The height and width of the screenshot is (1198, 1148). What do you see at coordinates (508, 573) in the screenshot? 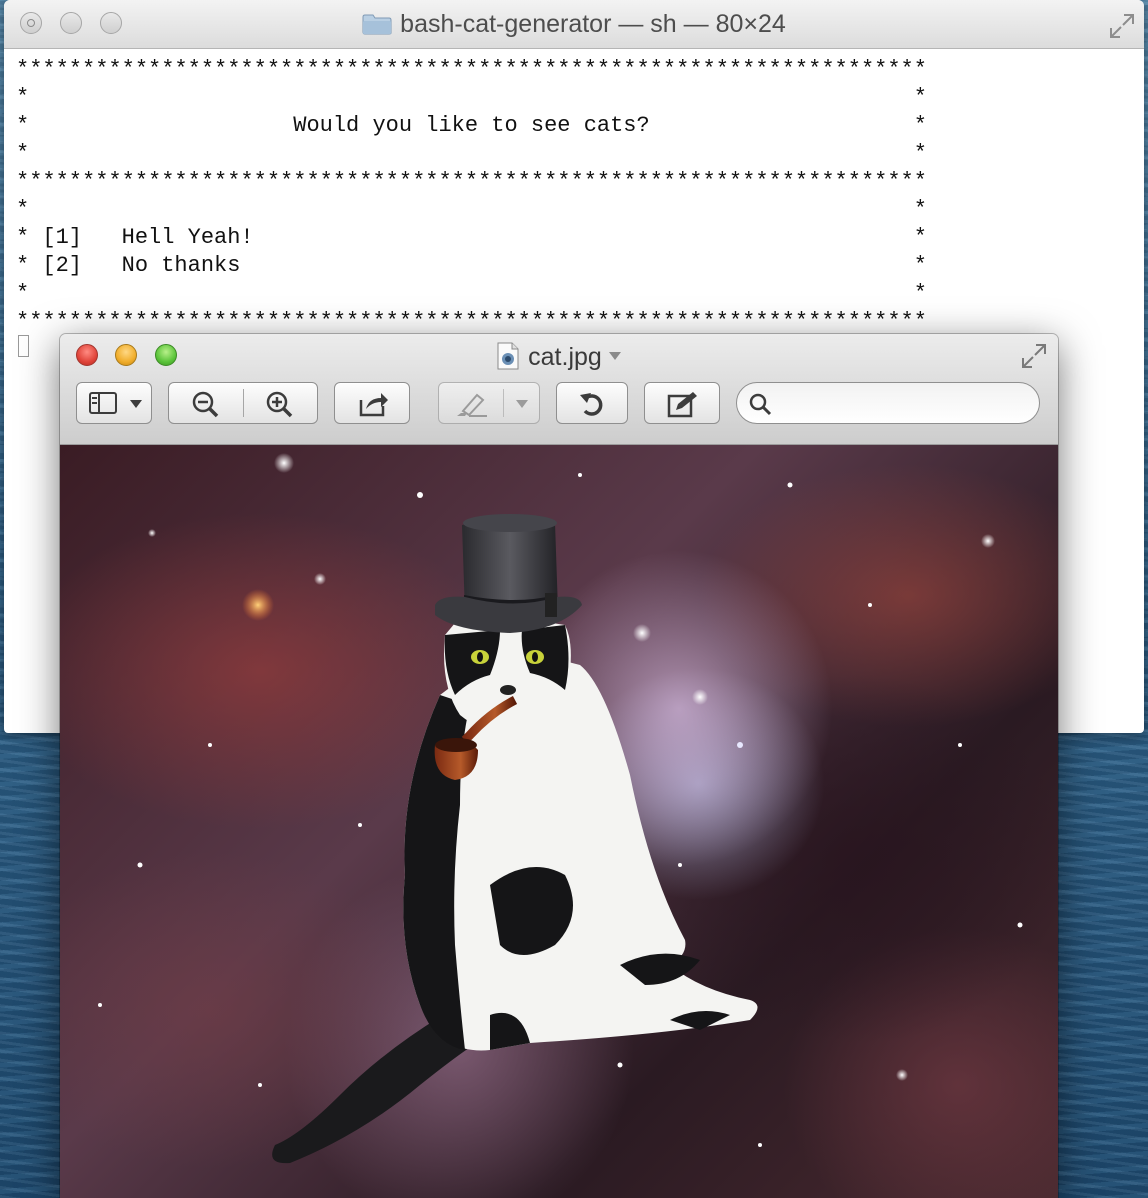
I see `top-hat` at bounding box center [508, 573].